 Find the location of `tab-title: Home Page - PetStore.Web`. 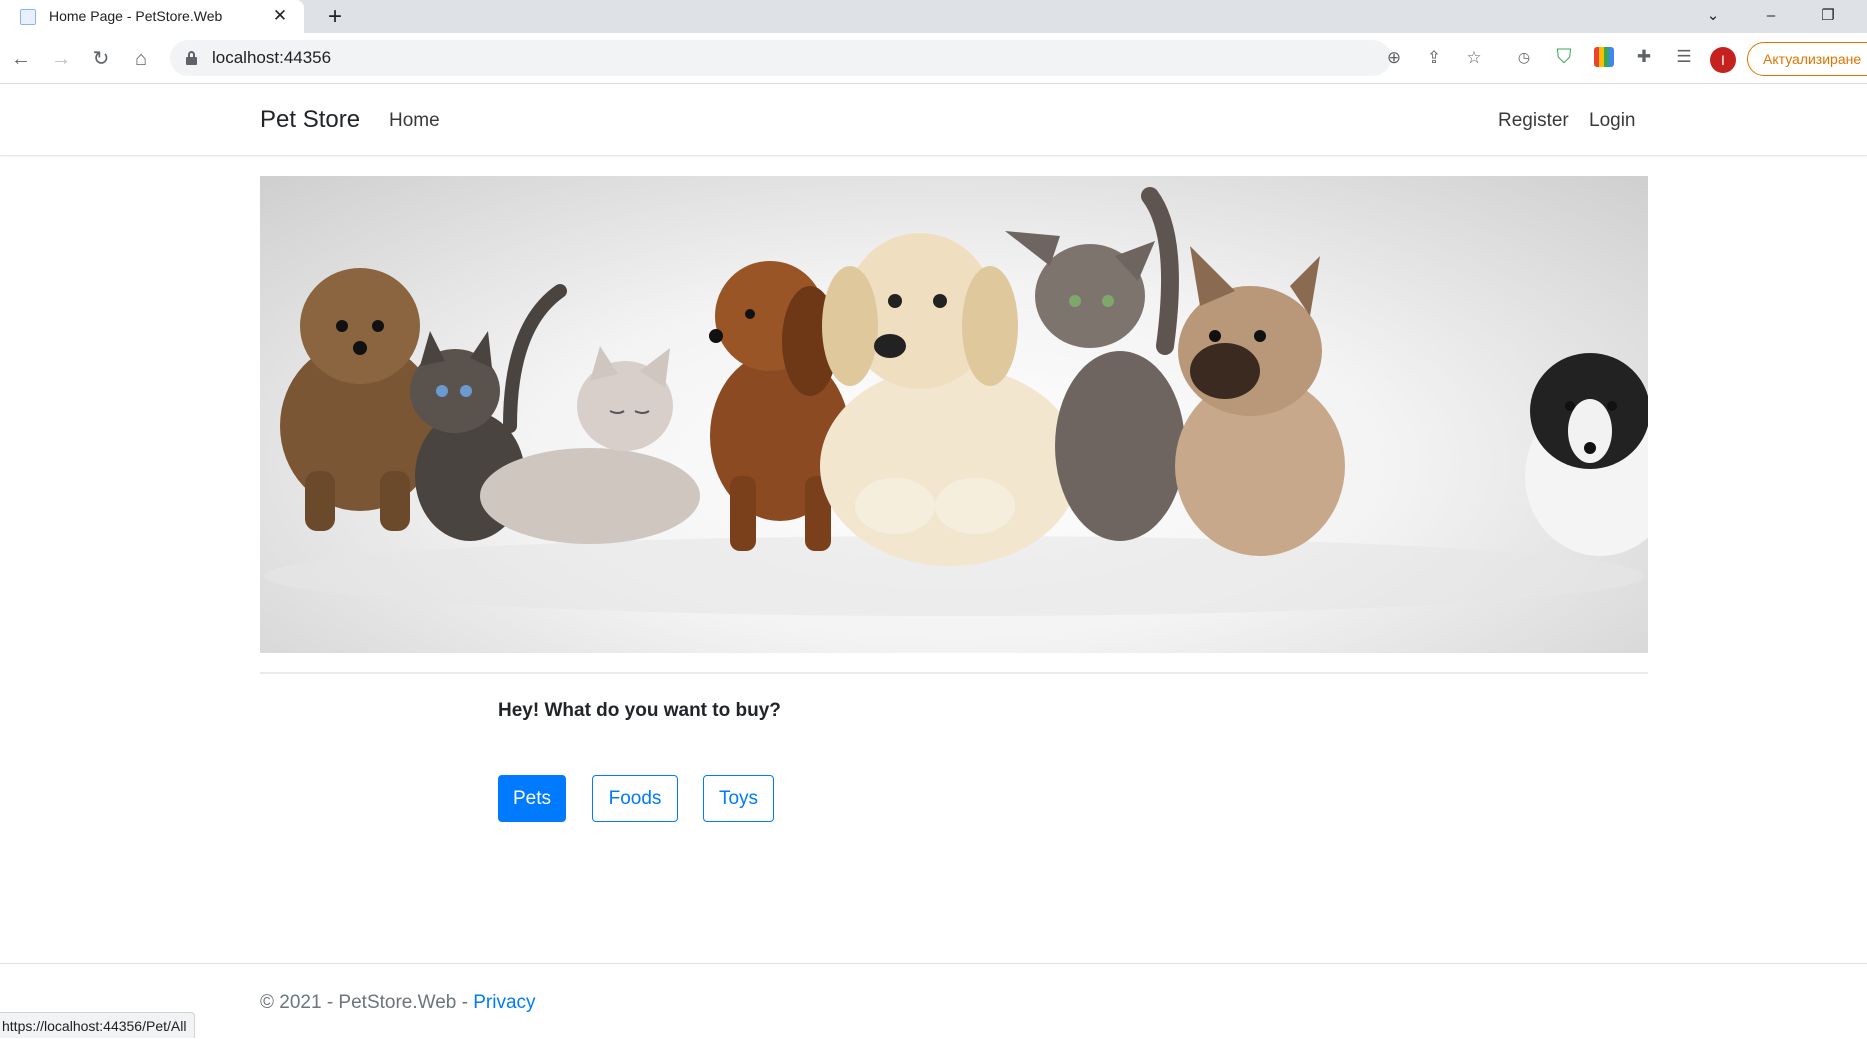

tab-title: Home Page - PetStore.Web is located at coordinates (136, 16).